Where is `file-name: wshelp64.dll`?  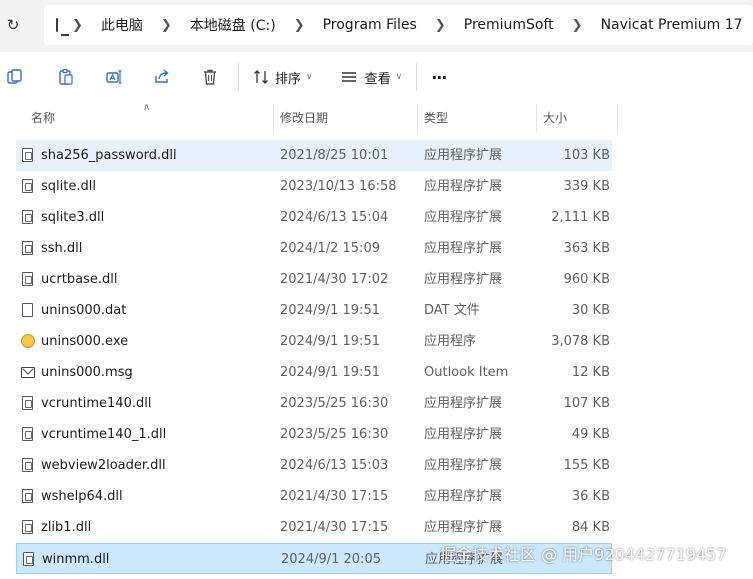
file-name: wshelp64.dll is located at coordinates (82, 496).